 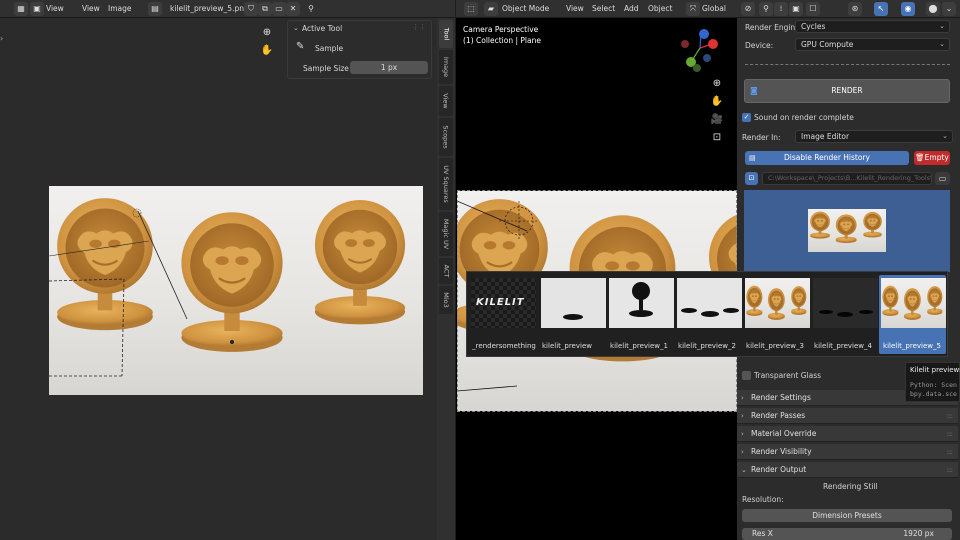 I want to click on history-preview-thumb, so click(x=847, y=230).